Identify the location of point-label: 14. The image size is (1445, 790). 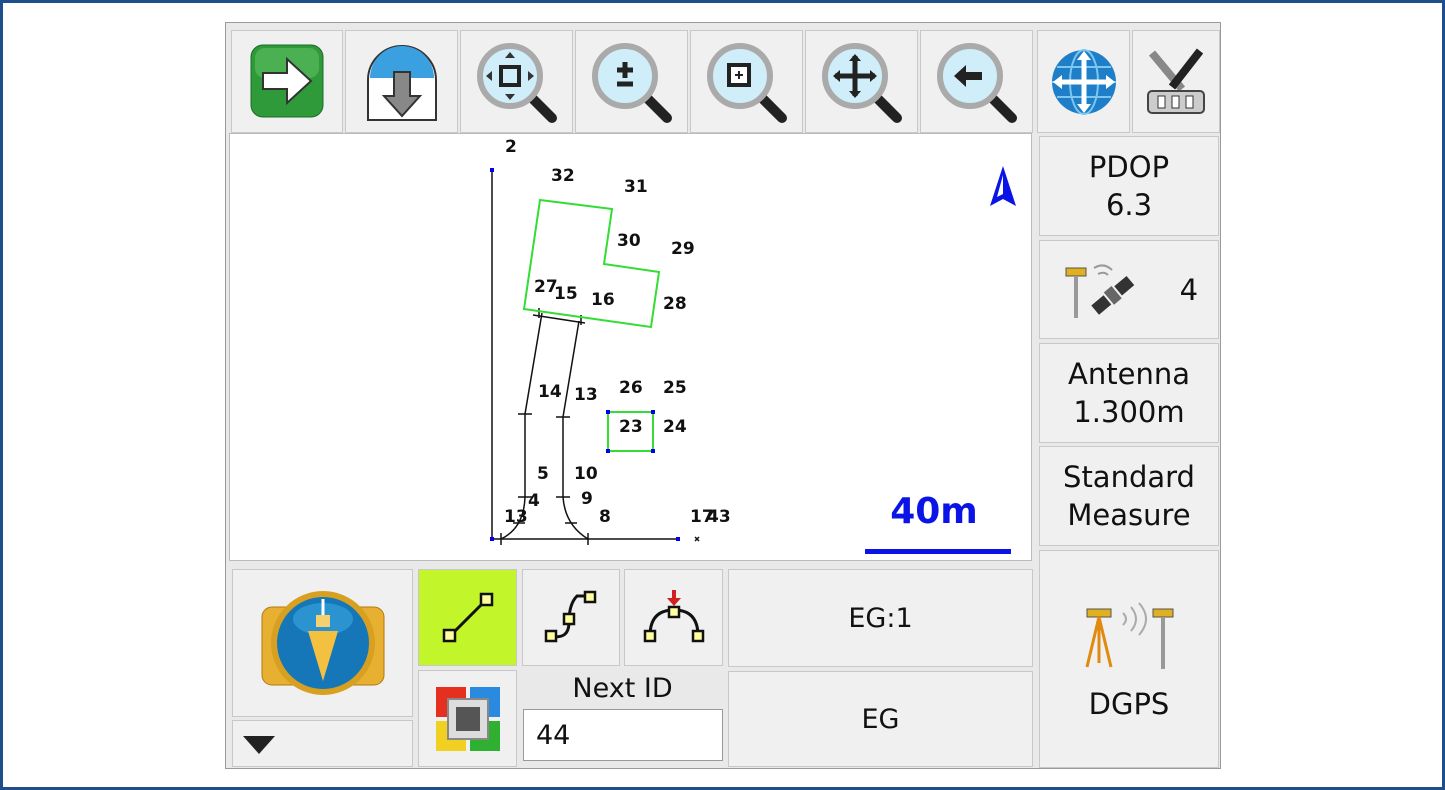
(550, 392).